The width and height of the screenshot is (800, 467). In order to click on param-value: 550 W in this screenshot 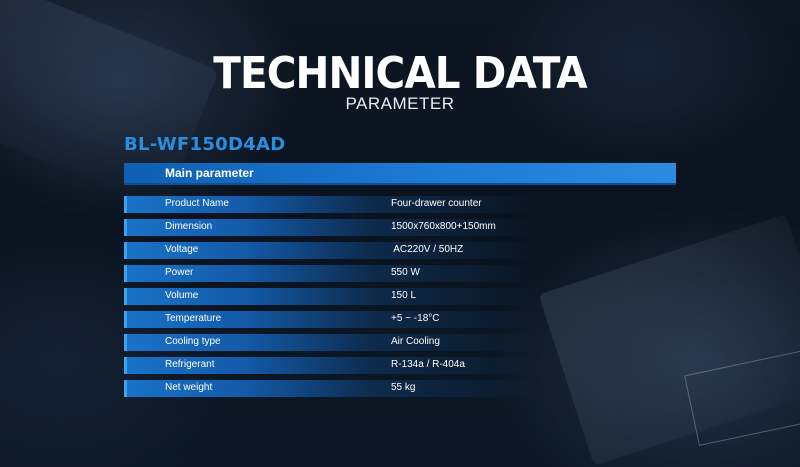, I will do `click(405, 272)`.